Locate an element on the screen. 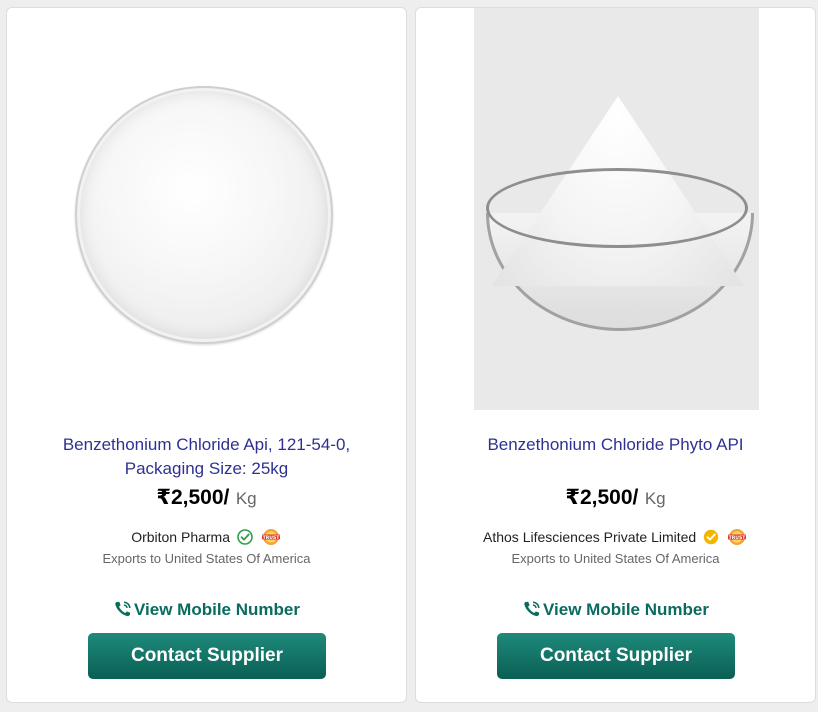 Image resolution: width=818 pixels, height=712 pixels. supplier-name-row: Orbiton Pharma TRUST is located at coordinates (206, 537).